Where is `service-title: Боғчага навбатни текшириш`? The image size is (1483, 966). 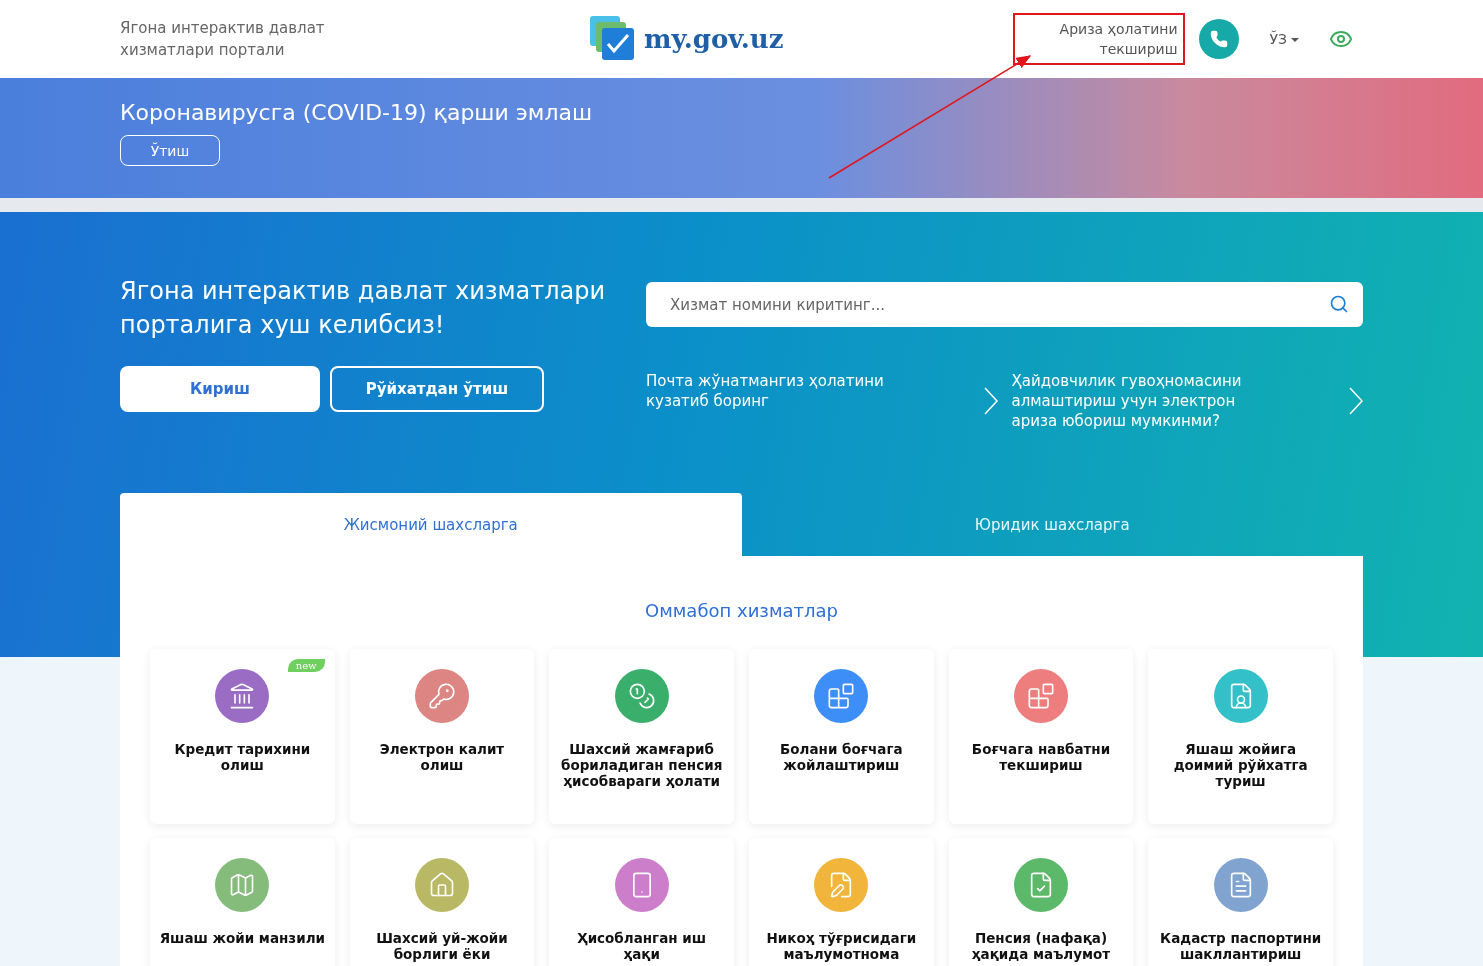 service-title: Боғчага навбатни текшириш is located at coordinates (1041, 757).